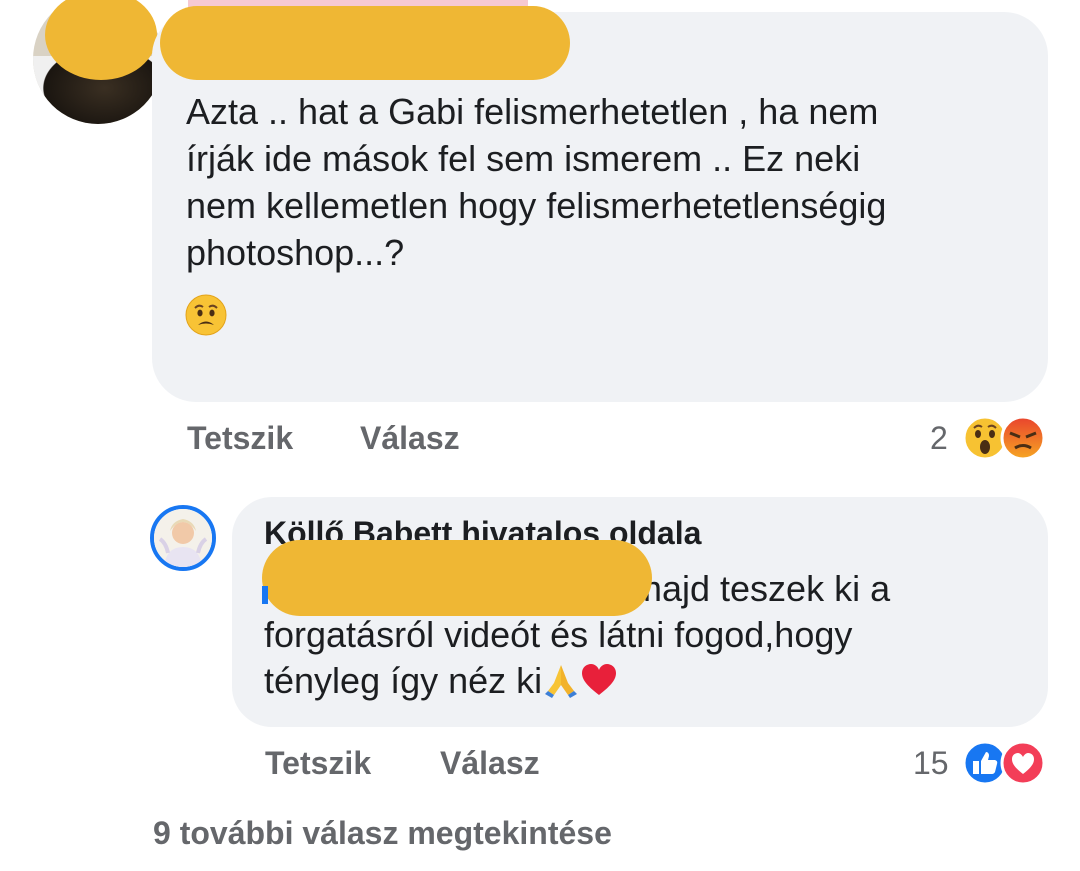 This screenshot has width=1080, height=871. Describe the element at coordinates (410, 438) in the screenshot. I see `reply-button: Válasz` at that location.